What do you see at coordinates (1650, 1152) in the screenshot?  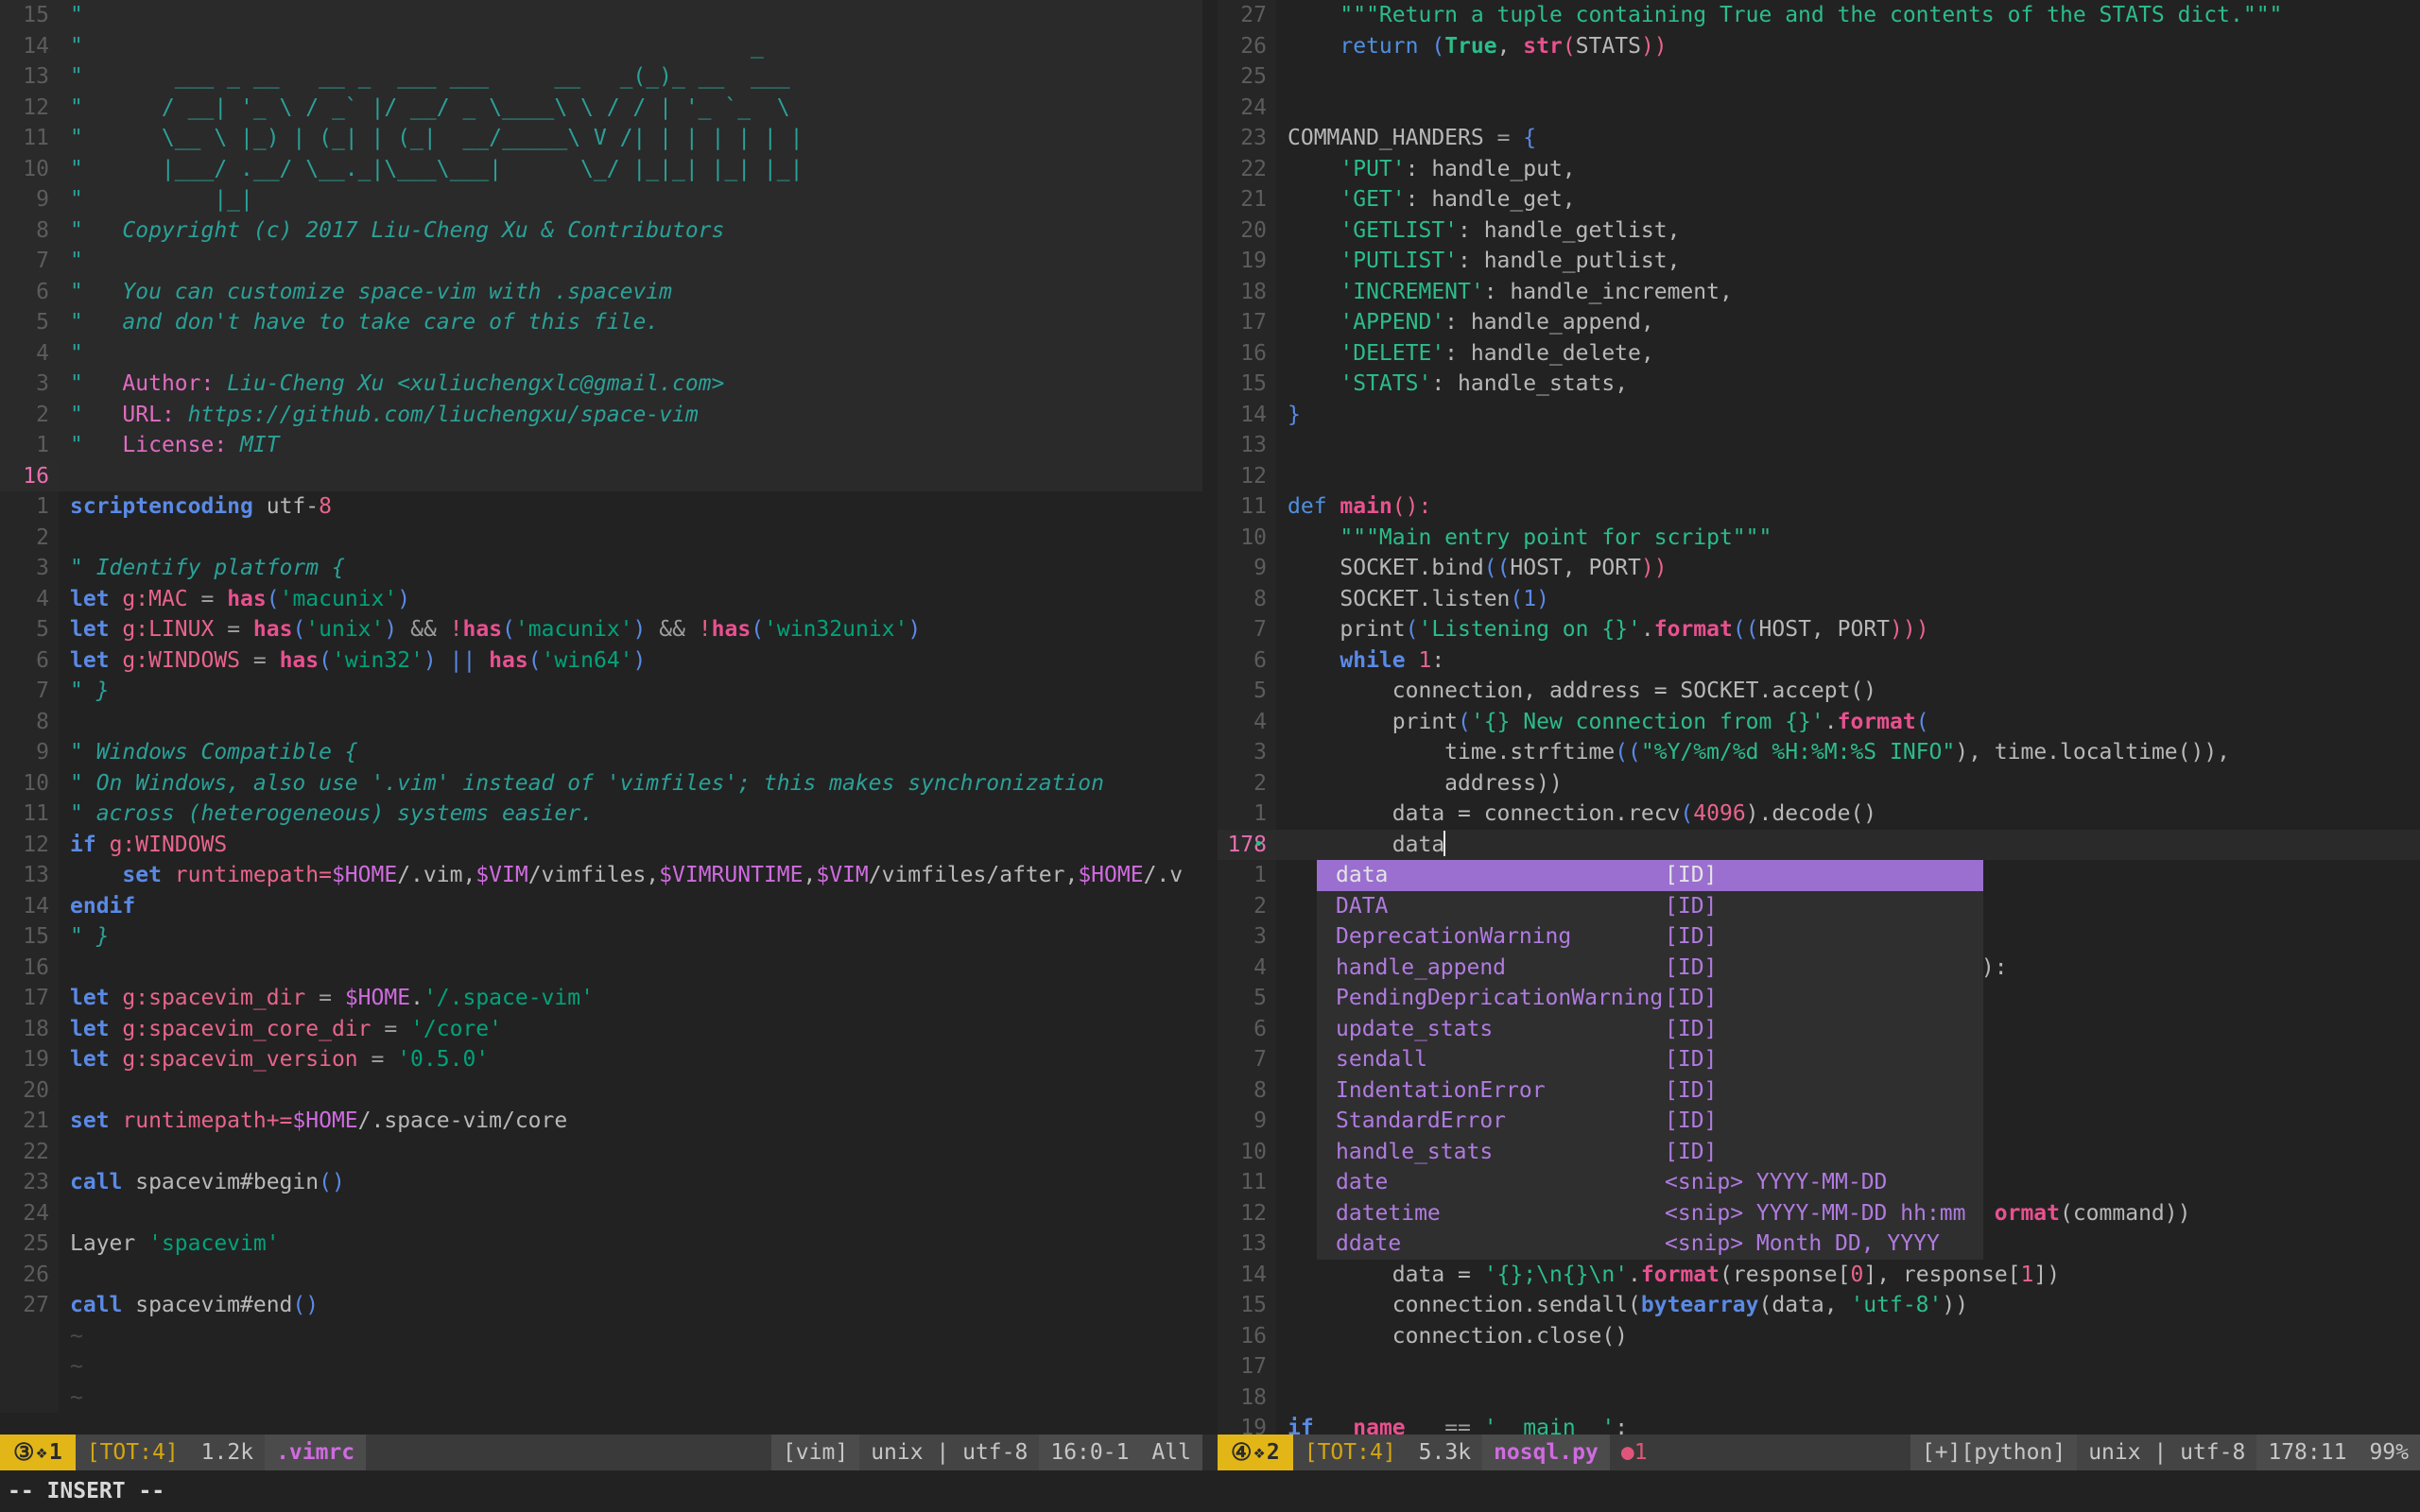 I see `completion-item: handle_stats [ID]` at bounding box center [1650, 1152].